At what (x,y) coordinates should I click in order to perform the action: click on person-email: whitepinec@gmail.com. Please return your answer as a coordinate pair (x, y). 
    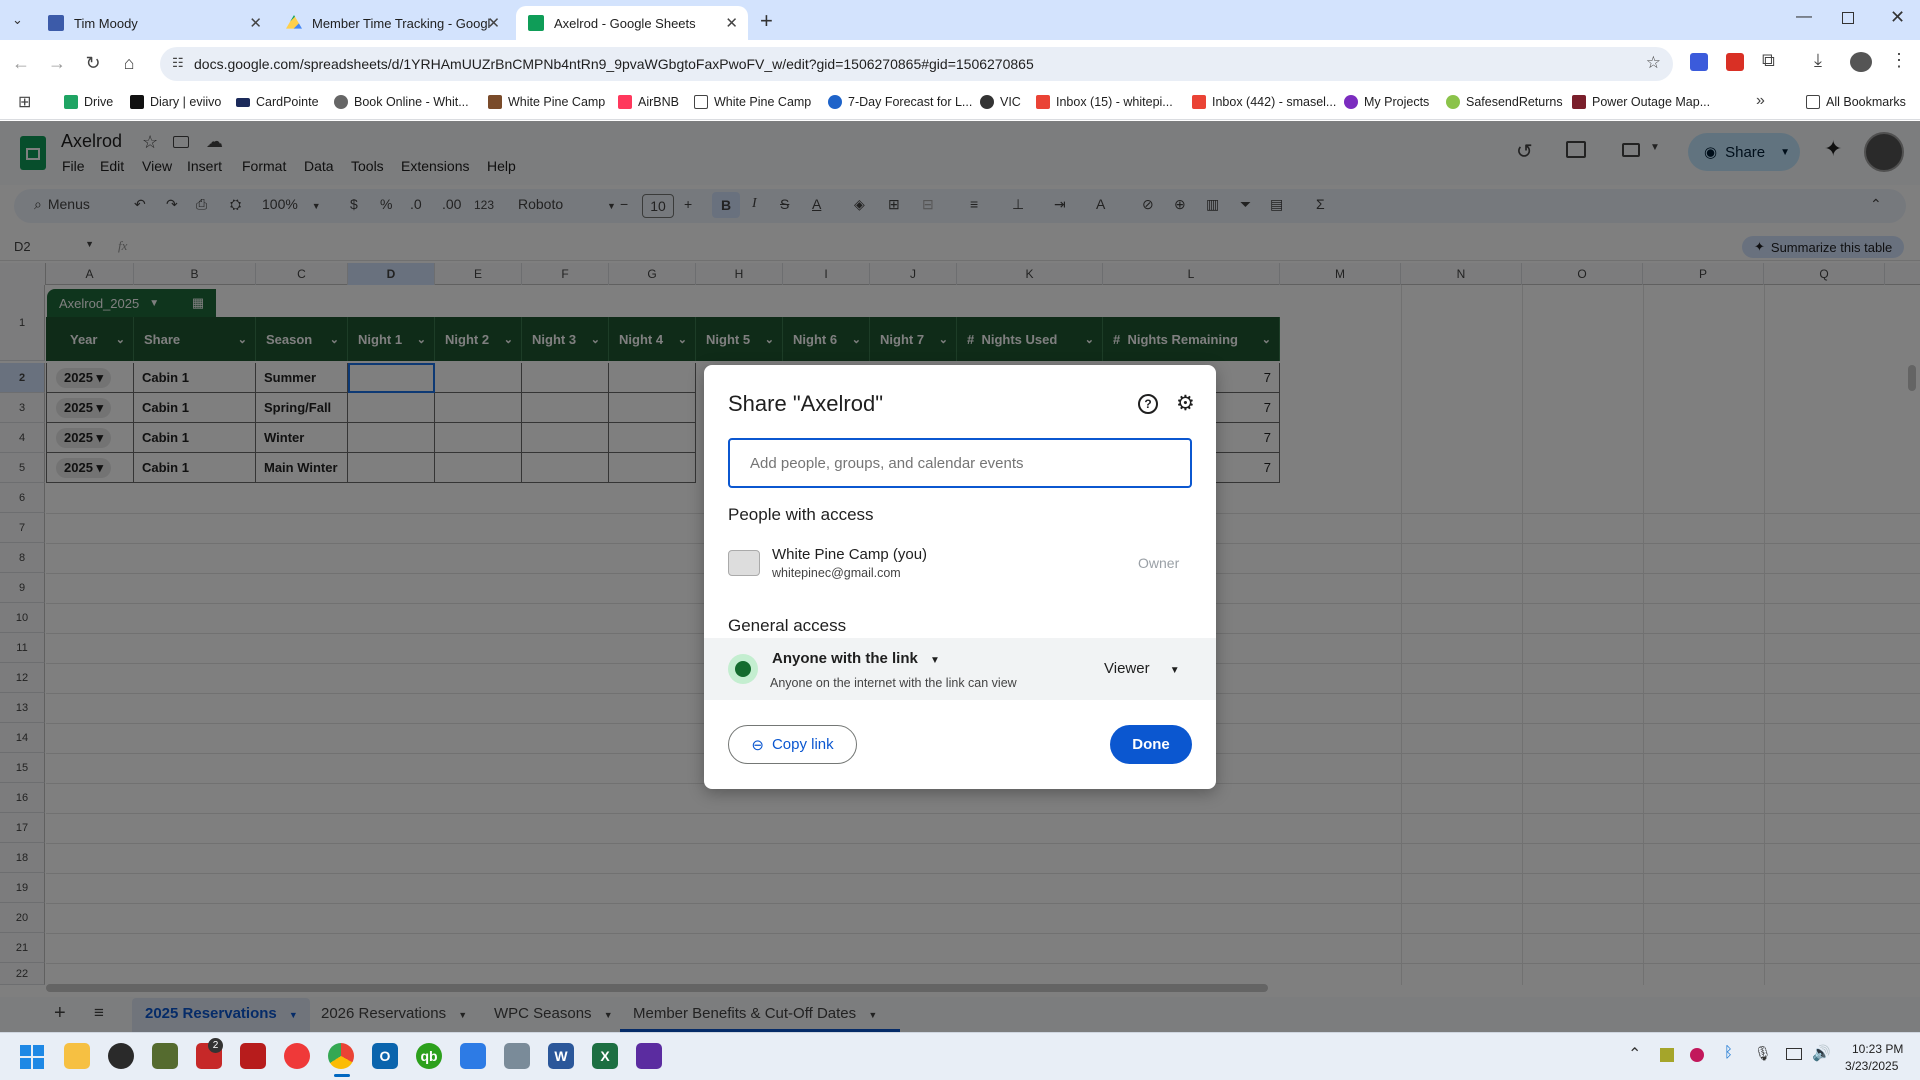
    Looking at the image, I should click on (836, 573).